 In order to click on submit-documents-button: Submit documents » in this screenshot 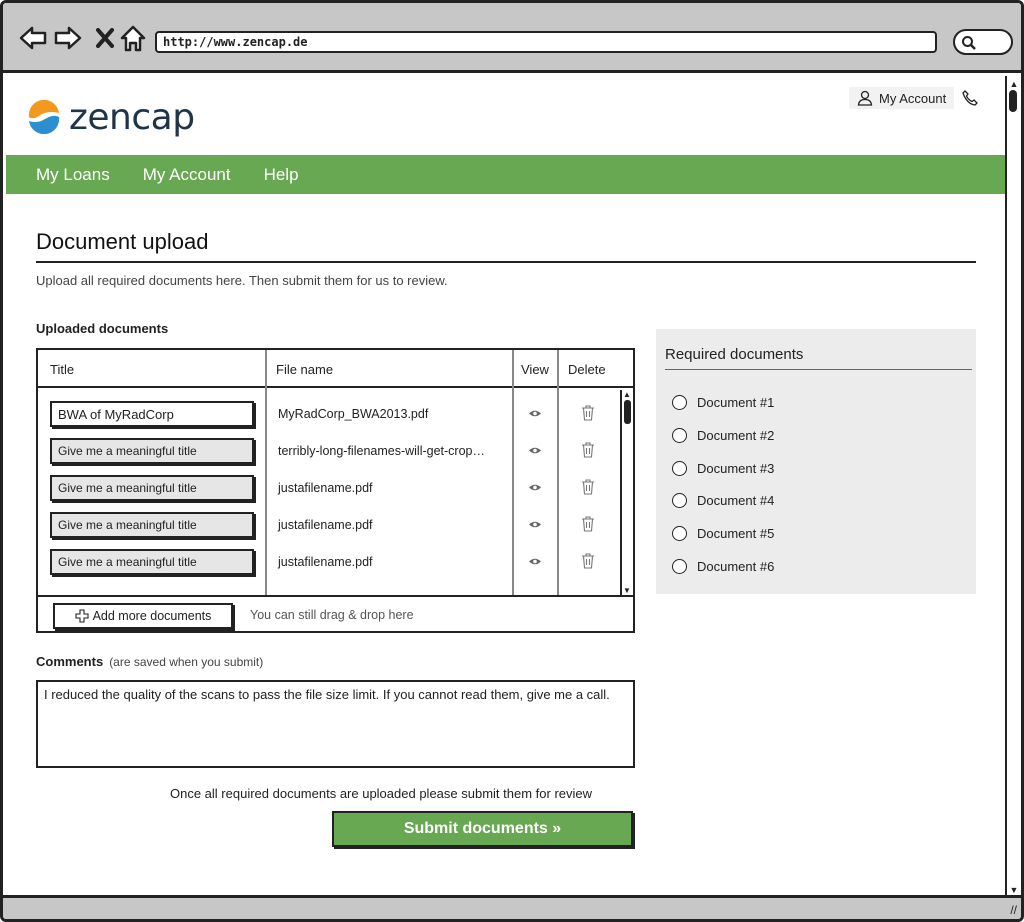, I will do `click(482, 829)`.